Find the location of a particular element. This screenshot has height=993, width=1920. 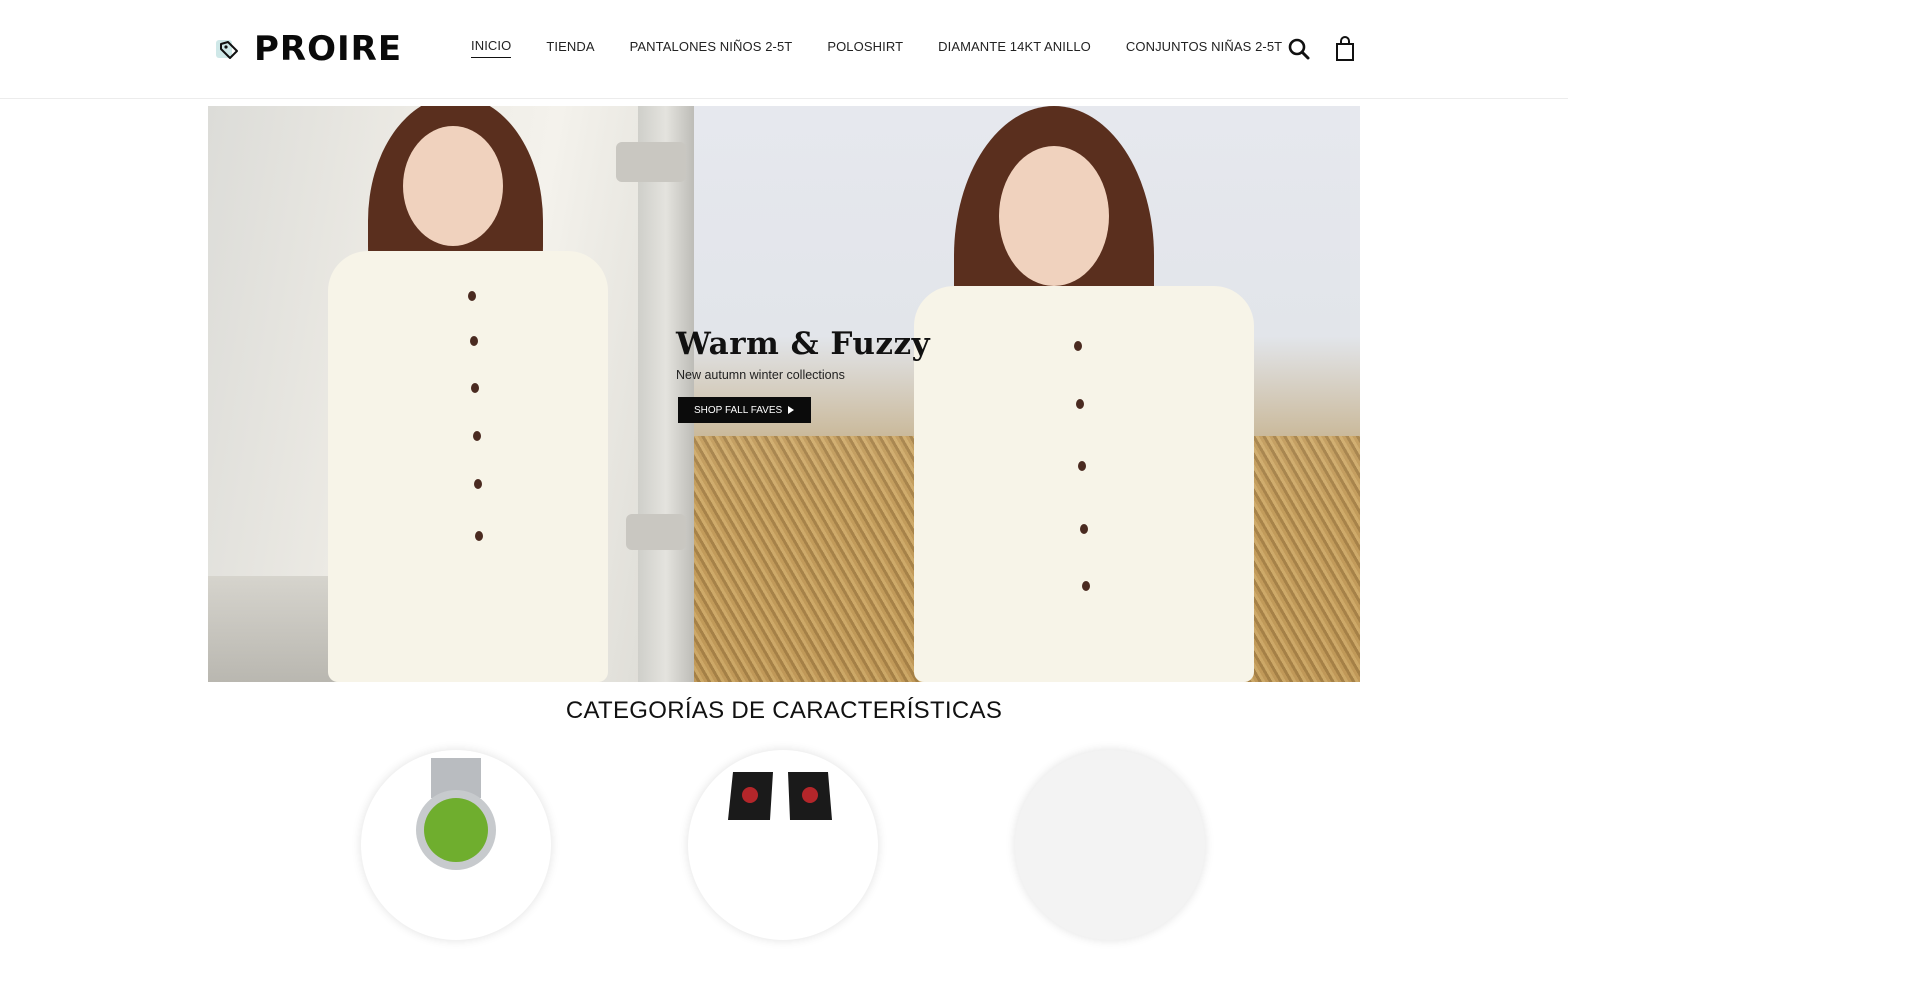

shop-fall-faves-button: SHOP FALL FAVES is located at coordinates (745, 410).